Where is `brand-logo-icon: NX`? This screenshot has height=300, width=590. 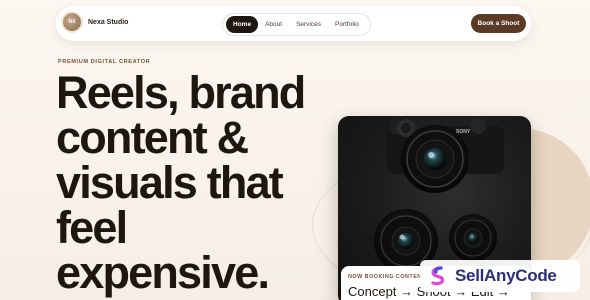 brand-logo-icon: NX is located at coordinates (72, 22).